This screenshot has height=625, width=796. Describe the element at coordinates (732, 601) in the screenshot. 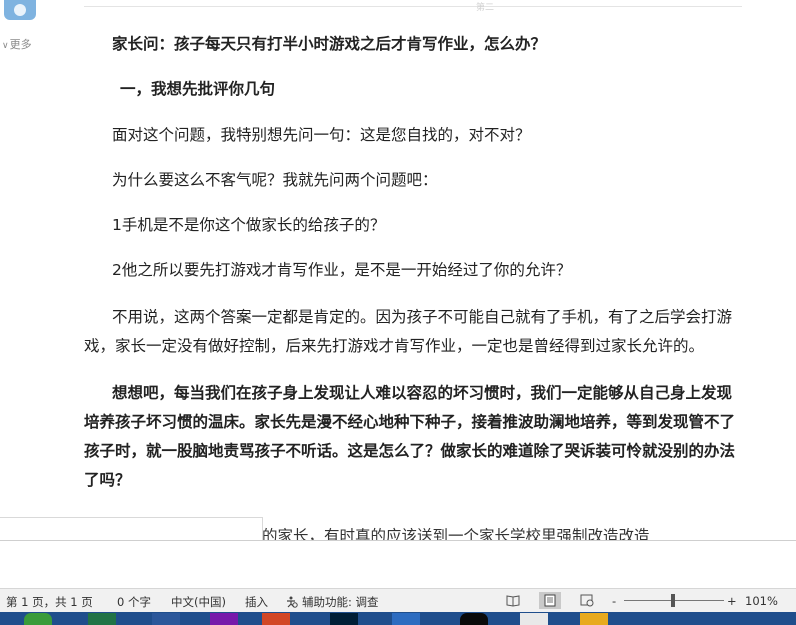

I see `zoom-in-button: +` at that location.